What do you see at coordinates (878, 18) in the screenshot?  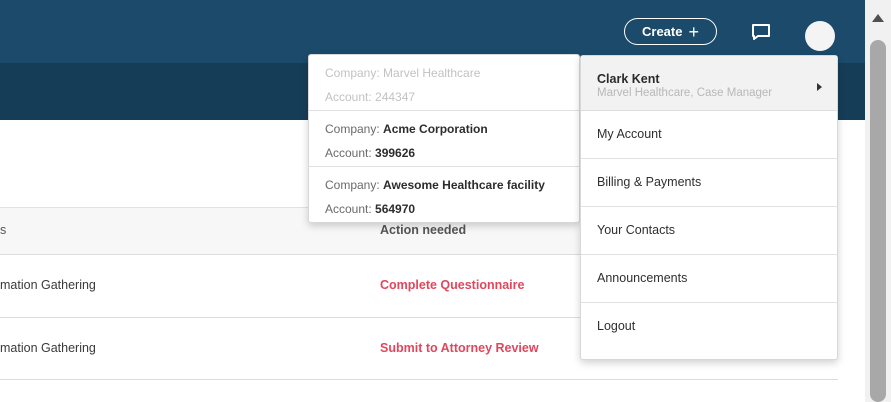 I see `scroll-up-arrow-icon` at bounding box center [878, 18].